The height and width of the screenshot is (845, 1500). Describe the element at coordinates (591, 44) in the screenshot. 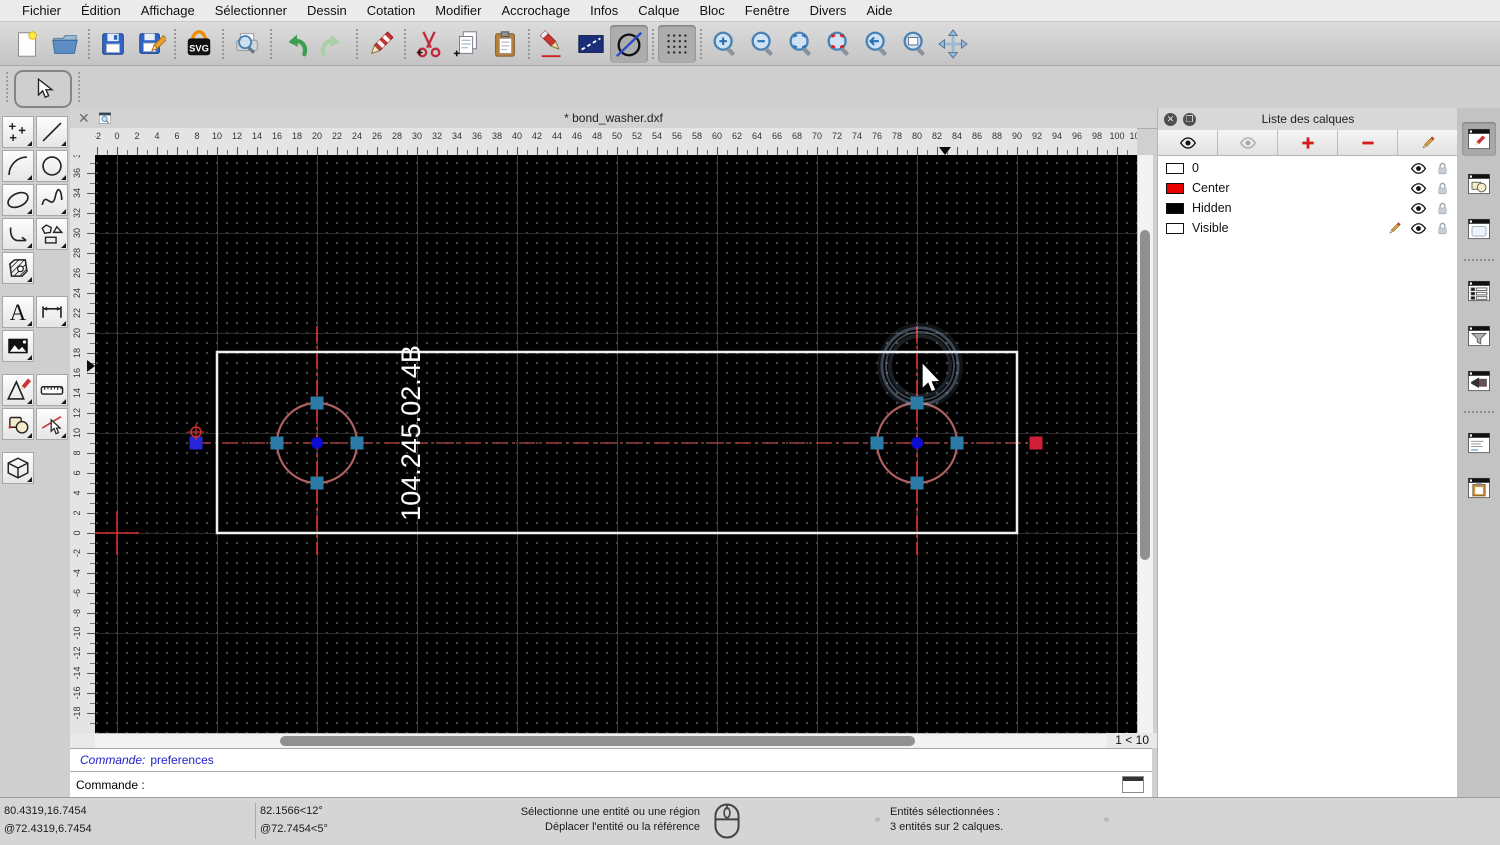

I see `attributes-button` at that location.